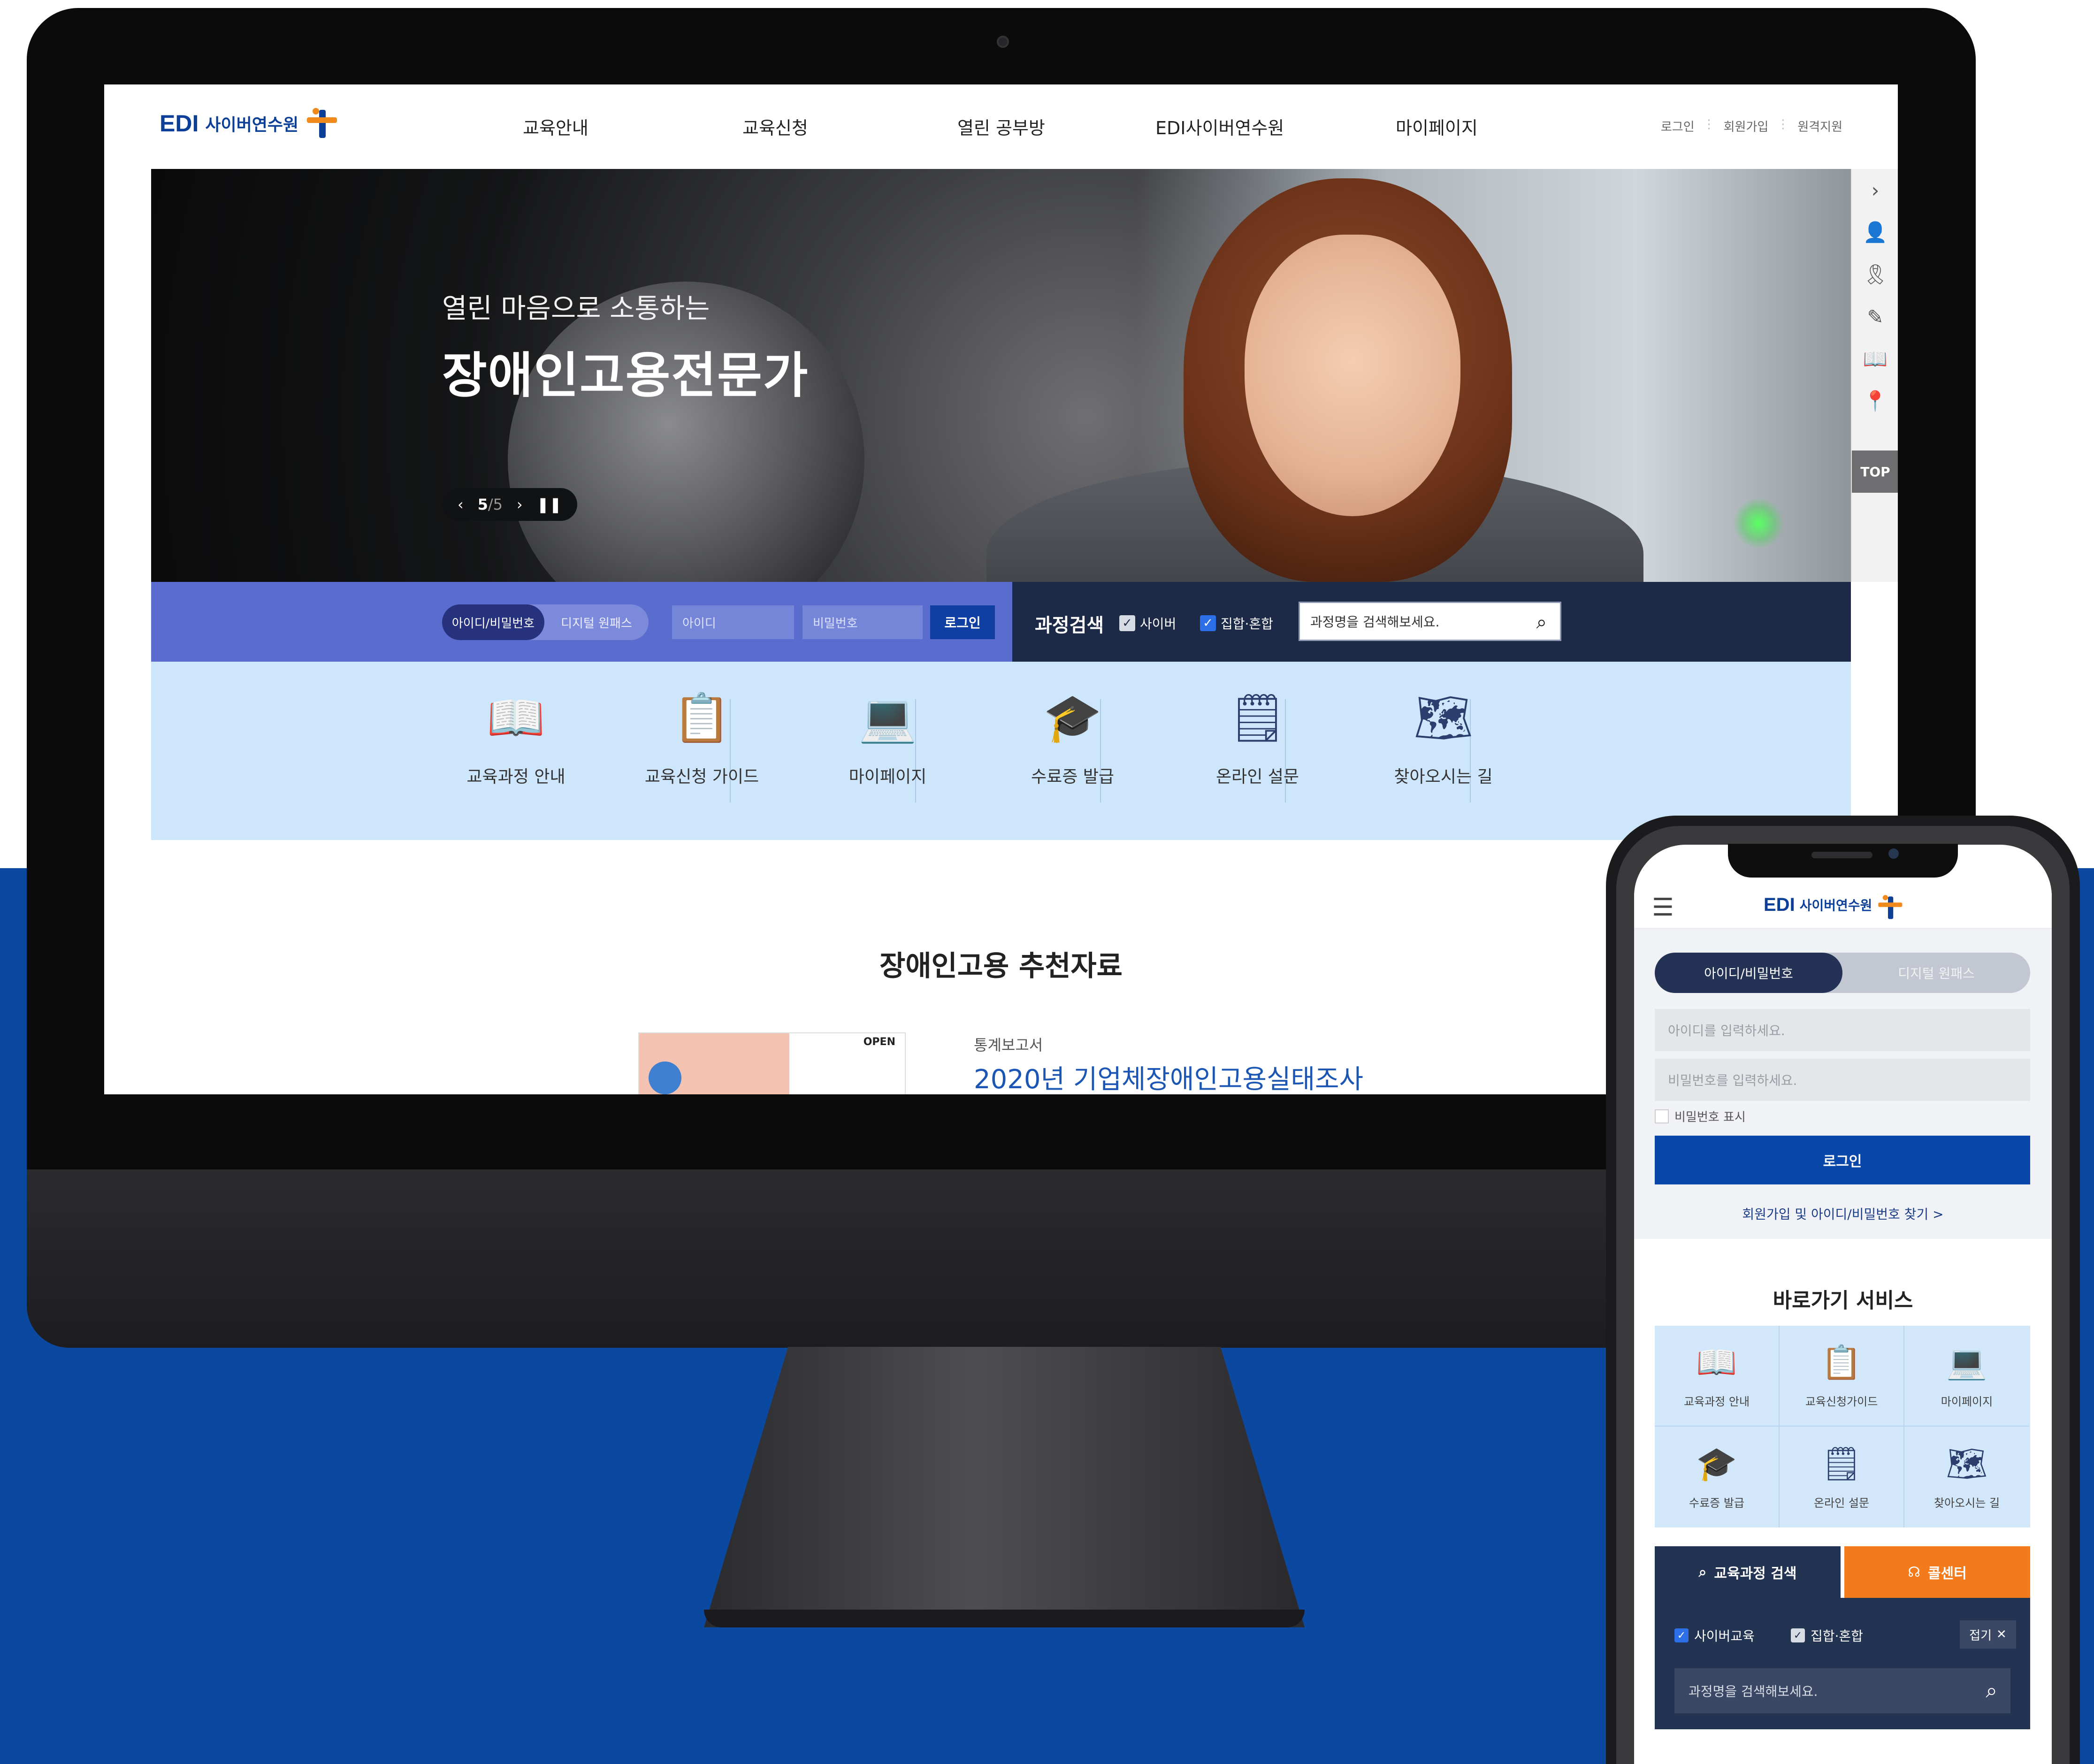 The width and height of the screenshot is (2094, 1764). I want to click on hero-green-light, so click(1758, 523).